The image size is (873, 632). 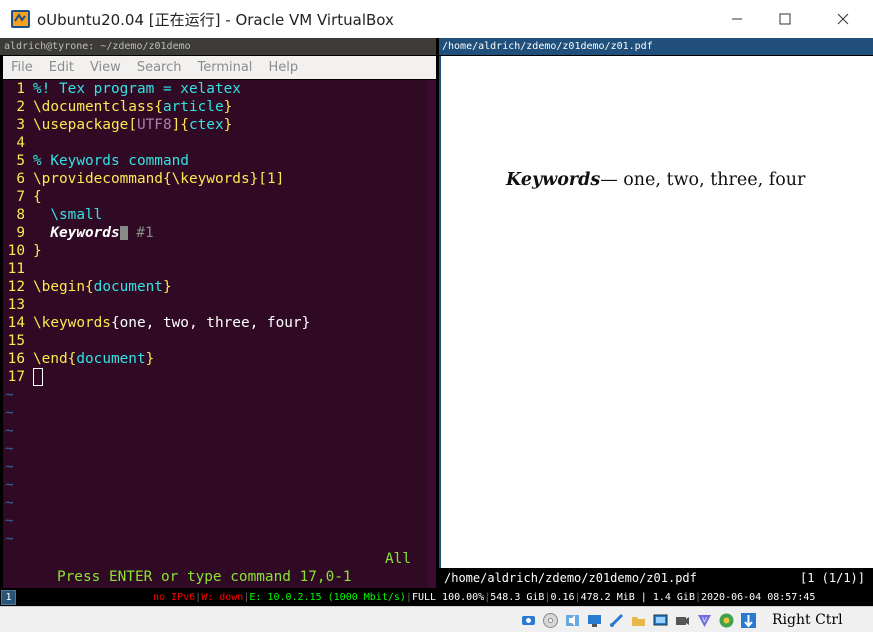 What do you see at coordinates (16, 251) in the screenshot?
I see `line-number: 10` at bounding box center [16, 251].